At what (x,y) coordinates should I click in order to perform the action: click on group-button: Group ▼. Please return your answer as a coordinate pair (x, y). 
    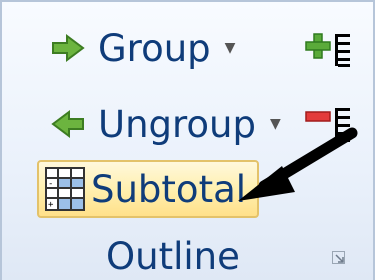
    Looking at the image, I should click on (142, 48).